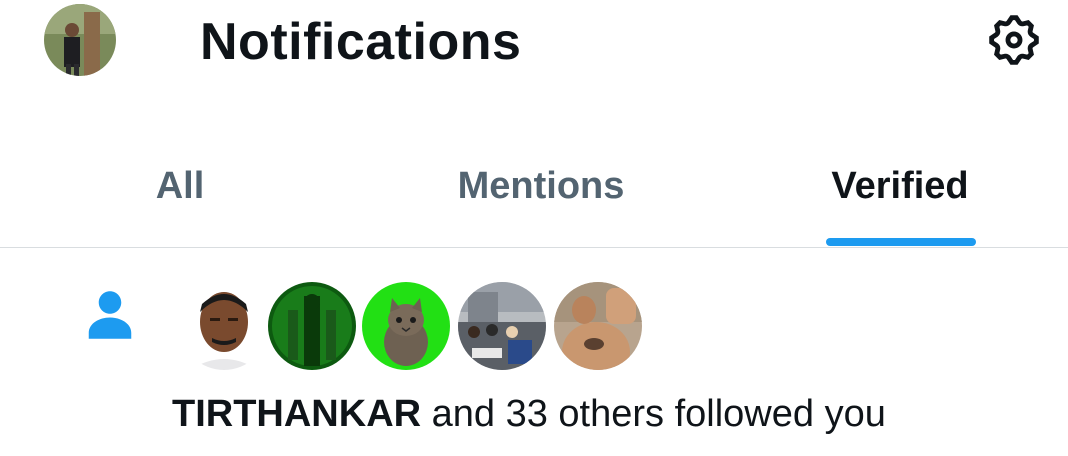 This screenshot has height=456, width=1068. I want to click on tab-all: All, so click(180, 199).